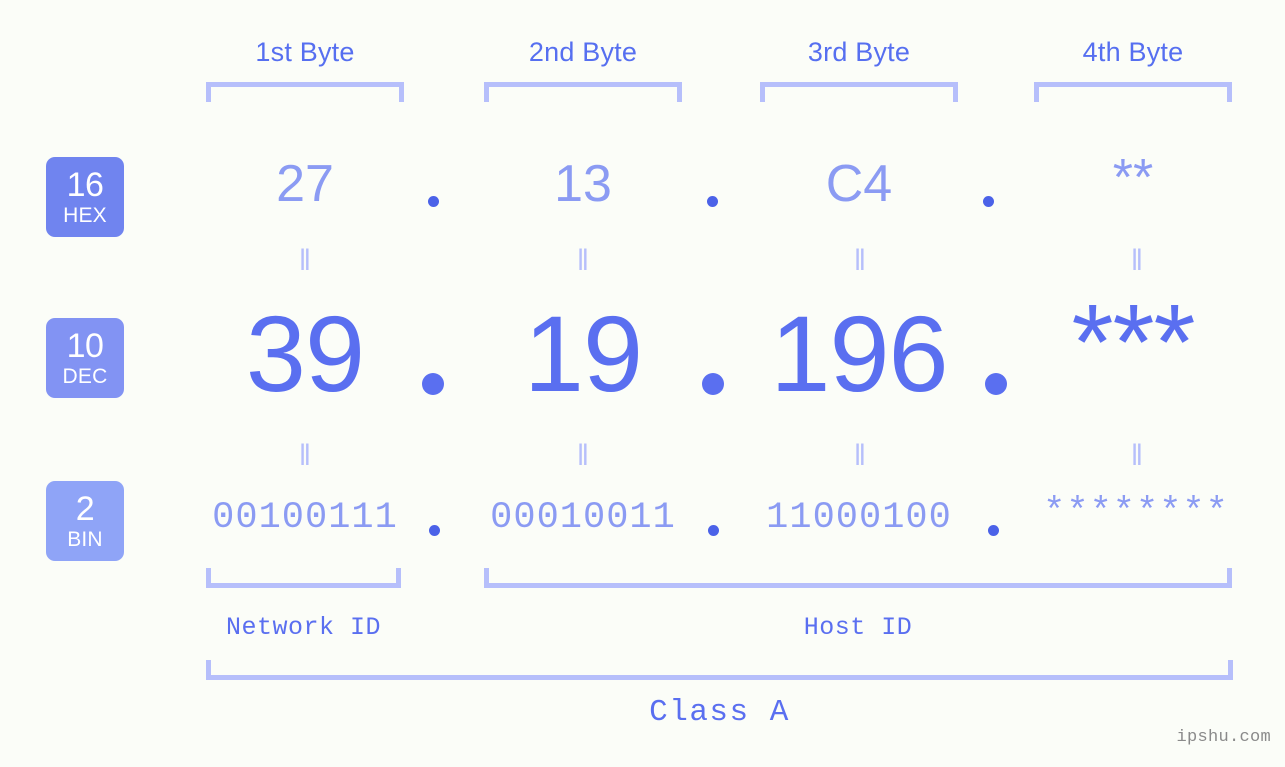 This screenshot has height=767, width=1285. Describe the element at coordinates (305, 260) in the screenshot. I see `equality-mark-hex-dec-1: ‖` at that location.